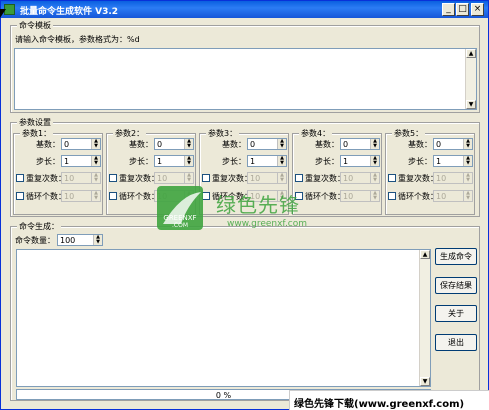 The width and height of the screenshot is (489, 410). What do you see at coordinates (35, 25) in the screenshot?
I see `template-group-label: 命令模板` at bounding box center [35, 25].